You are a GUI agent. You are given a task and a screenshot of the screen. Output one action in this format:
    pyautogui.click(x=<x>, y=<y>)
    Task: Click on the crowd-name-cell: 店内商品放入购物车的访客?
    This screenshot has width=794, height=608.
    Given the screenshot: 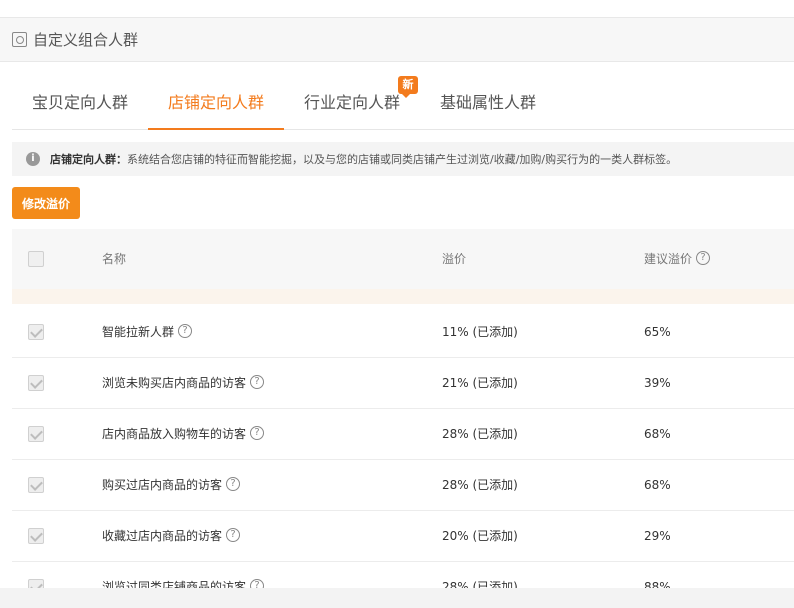 What is the action you would take?
    pyautogui.click(x=183, y=434)
    